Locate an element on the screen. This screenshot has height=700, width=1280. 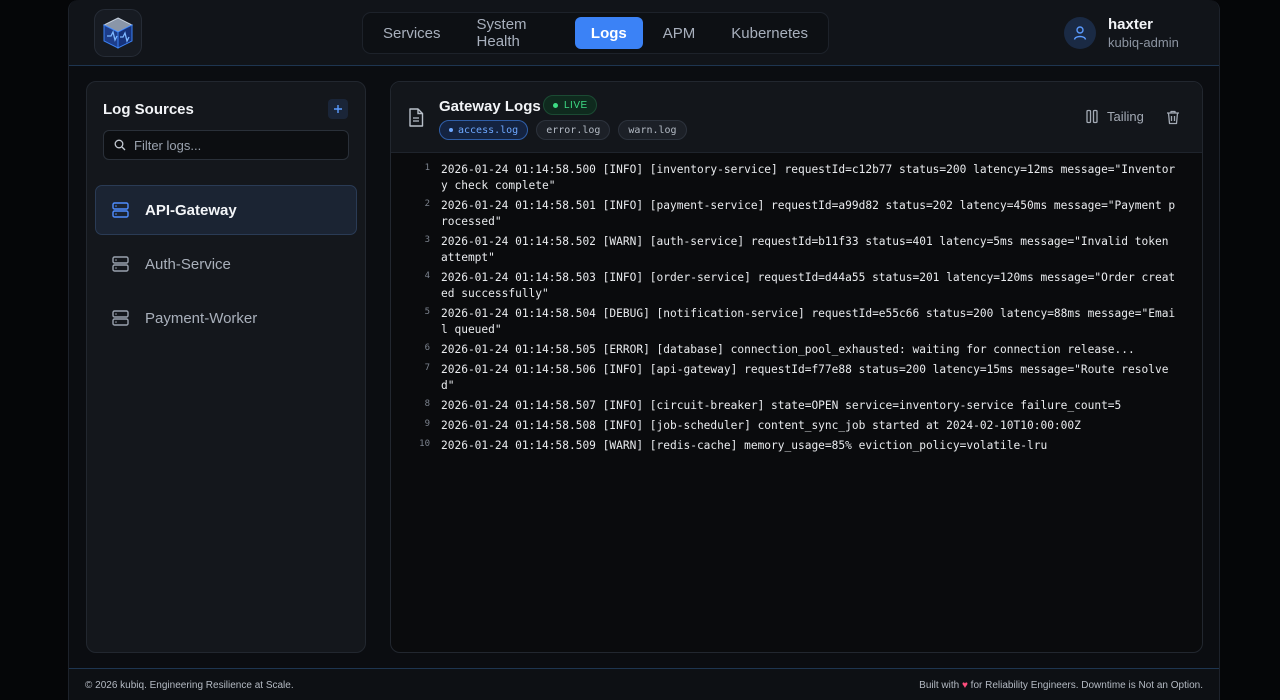
live-badge: LIVE is located at coordinates (570, 105).